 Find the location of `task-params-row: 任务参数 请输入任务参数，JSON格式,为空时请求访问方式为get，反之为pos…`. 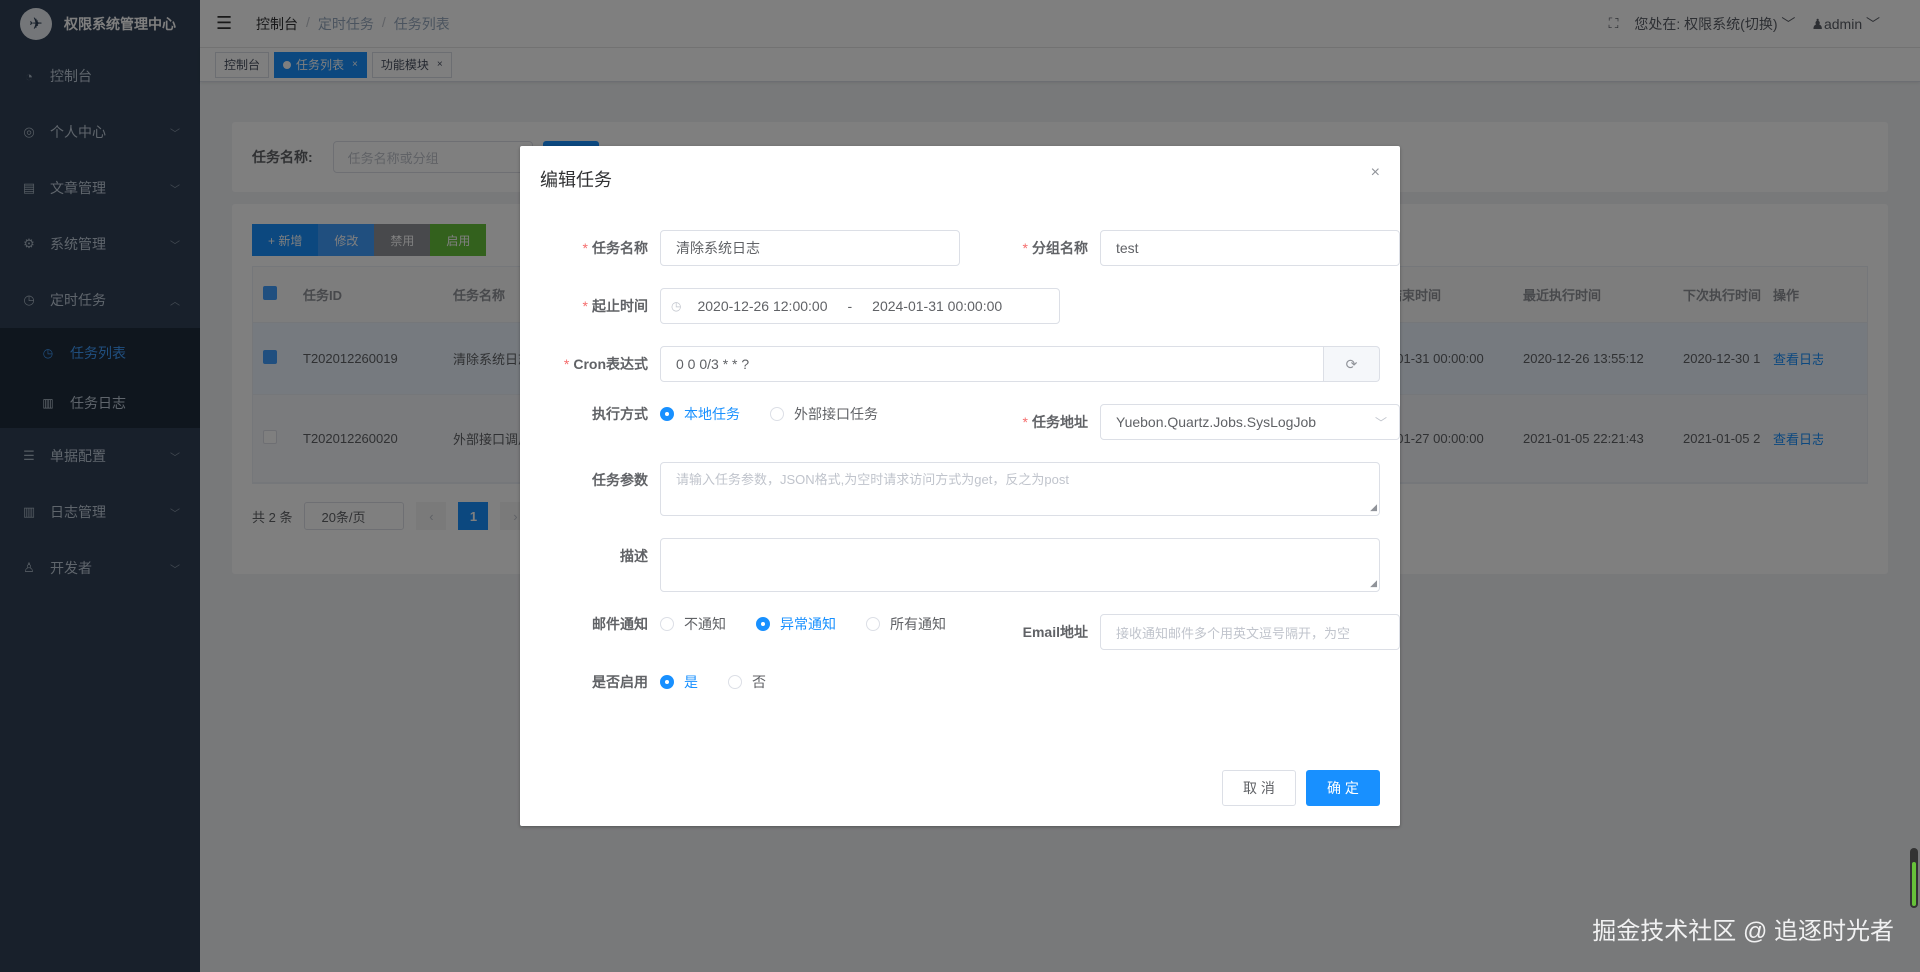

task-params-row: 任务参数 请输入任务参数，JSON格式,为空时请求访问方式为get，反之为pos… is located at coordinates (950, 489).